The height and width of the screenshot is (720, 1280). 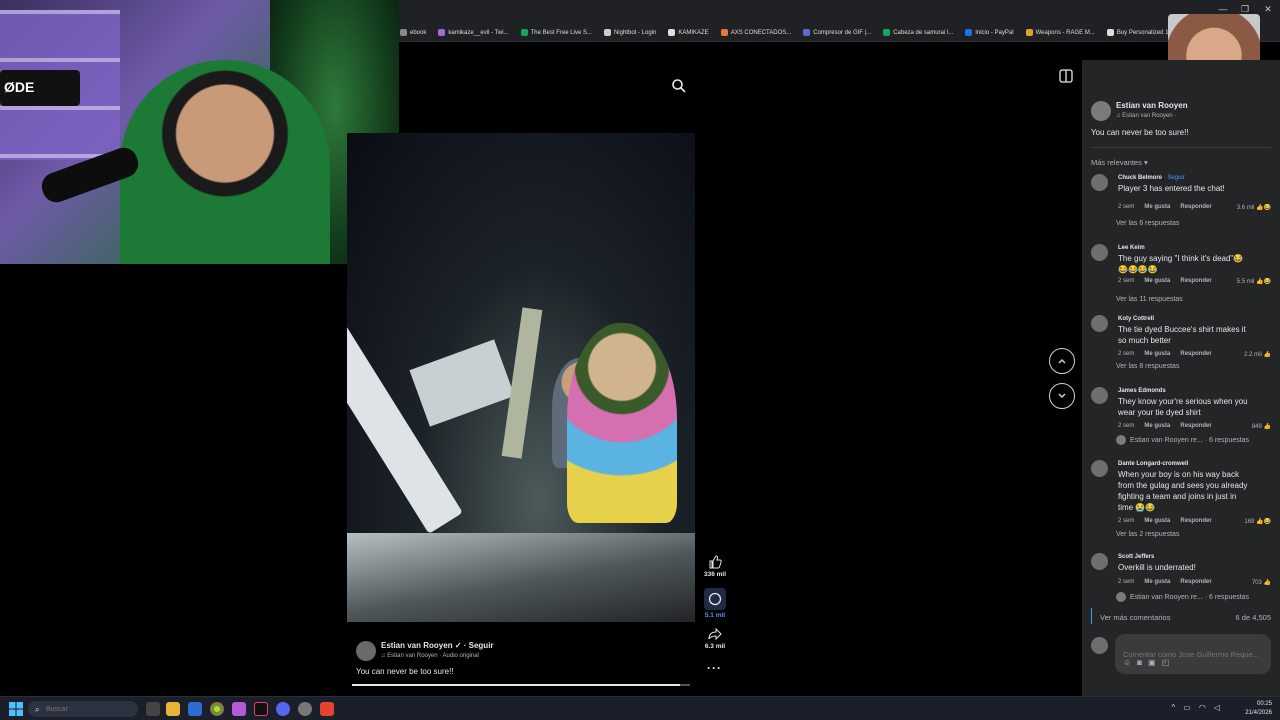 I want to click on brave-icon, so click(x=327, y=709).